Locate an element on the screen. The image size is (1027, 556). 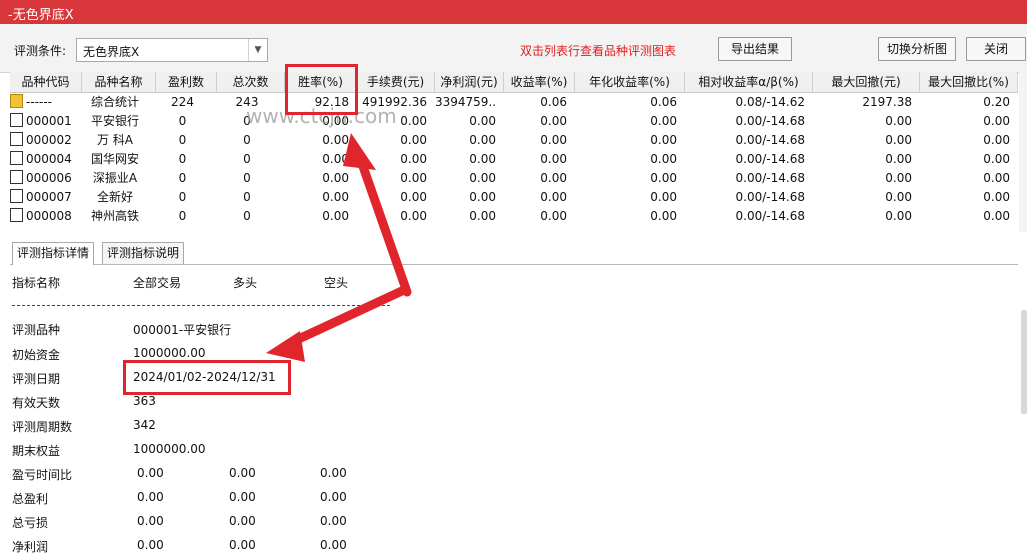
column-header: 最大回撤比(%) is located at coordinates (969, 82).